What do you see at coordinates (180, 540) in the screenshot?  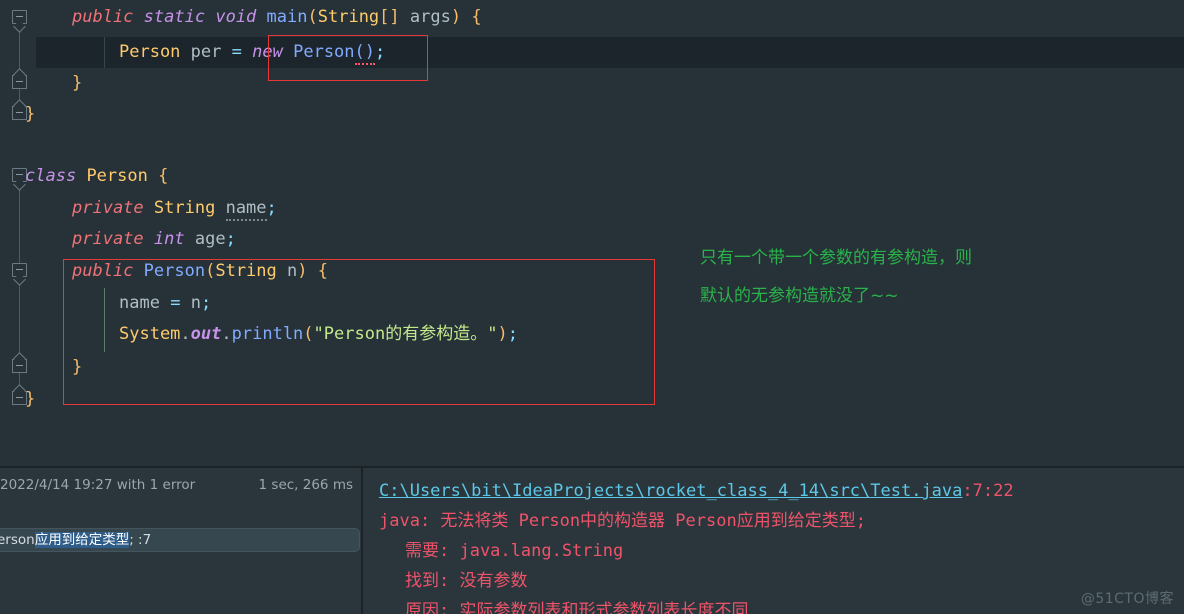 I see `build-tree-selected-row: erson应用到给定类型; :7` at bounding box center [180, 540].